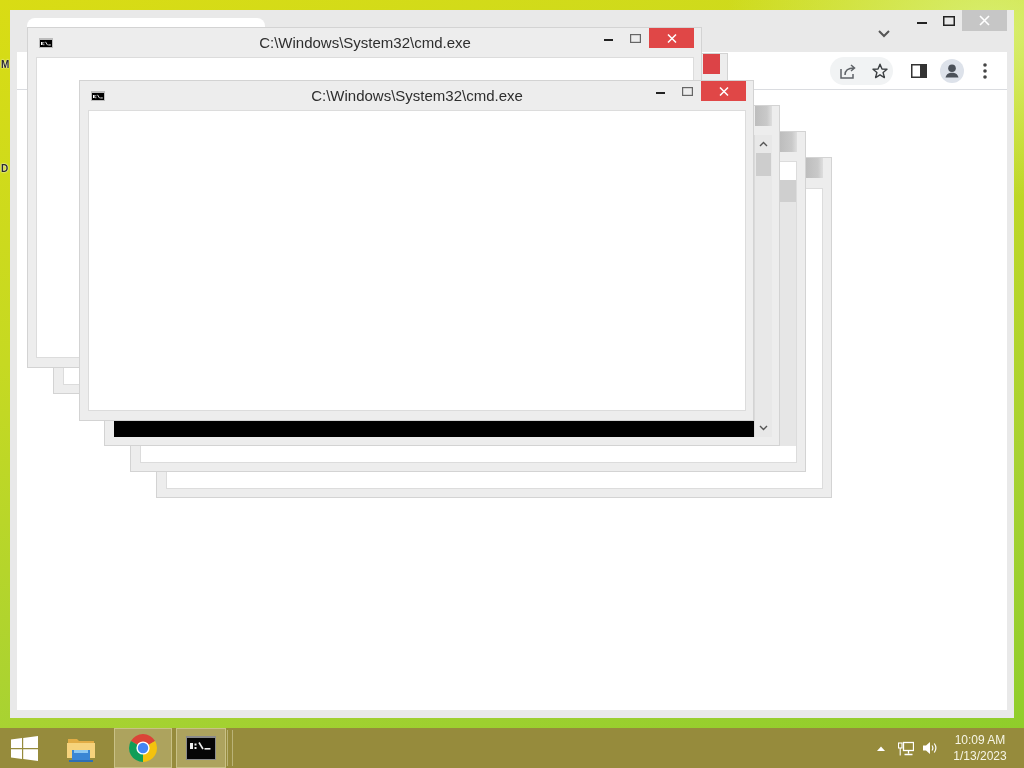 This screenshot has height=768, width=1024. Describe the element at coordinates (930, 748) in the screenshot. I see `speaker-icon` at that location.